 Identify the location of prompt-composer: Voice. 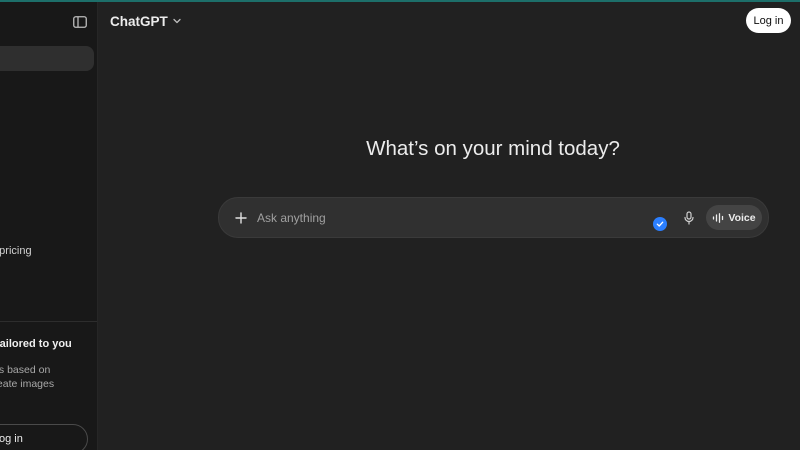
(493, 217).